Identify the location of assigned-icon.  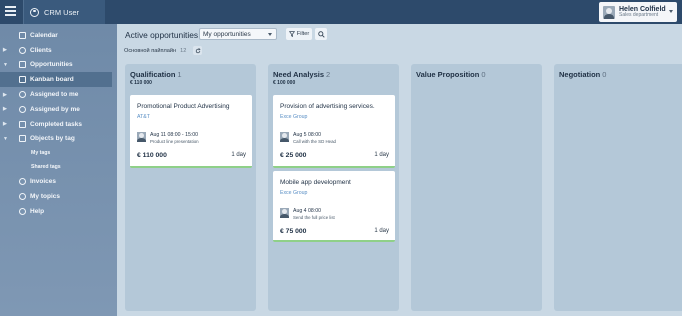
(22, 95).